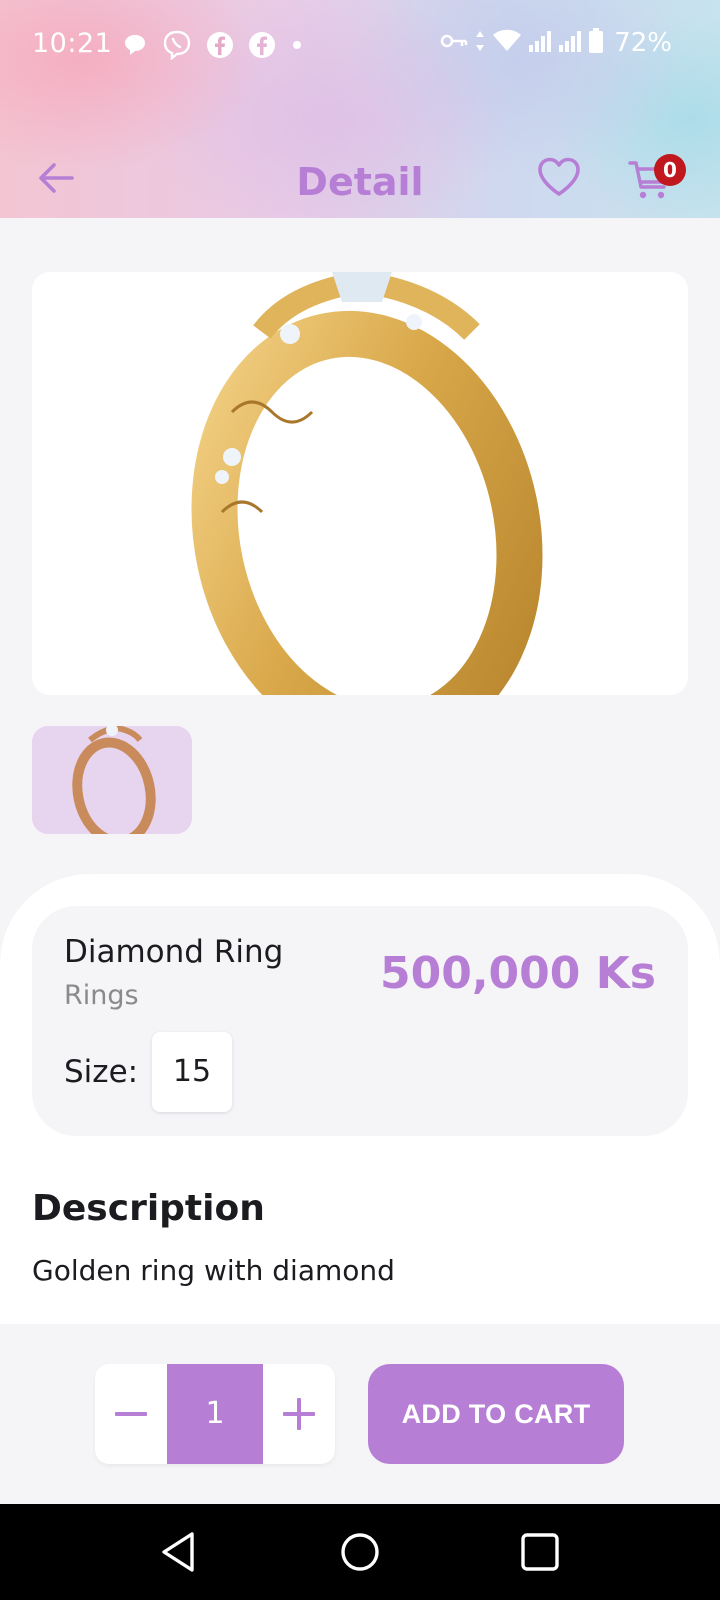 The image size is (720, 1600). I want to click on key-icon, so click(454, 43).